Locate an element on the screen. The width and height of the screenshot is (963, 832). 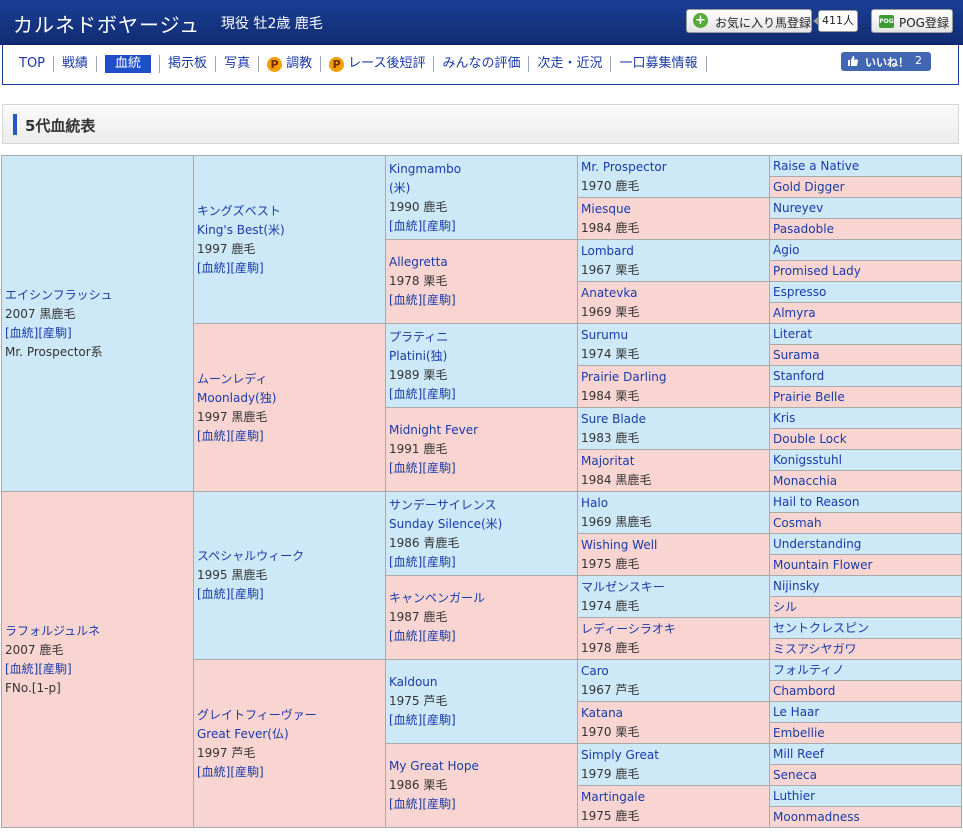
horse-link: Kingmambo is located at coordinates (481, 169).